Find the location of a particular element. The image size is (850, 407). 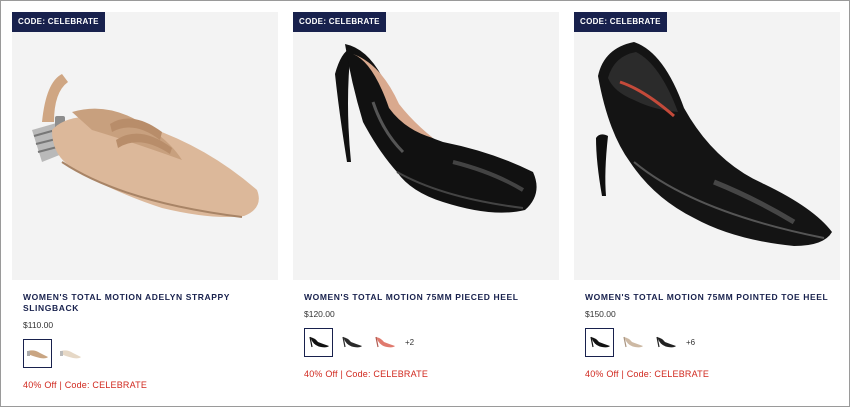

product-price: $120.00 is located at coordinates (319, 314).